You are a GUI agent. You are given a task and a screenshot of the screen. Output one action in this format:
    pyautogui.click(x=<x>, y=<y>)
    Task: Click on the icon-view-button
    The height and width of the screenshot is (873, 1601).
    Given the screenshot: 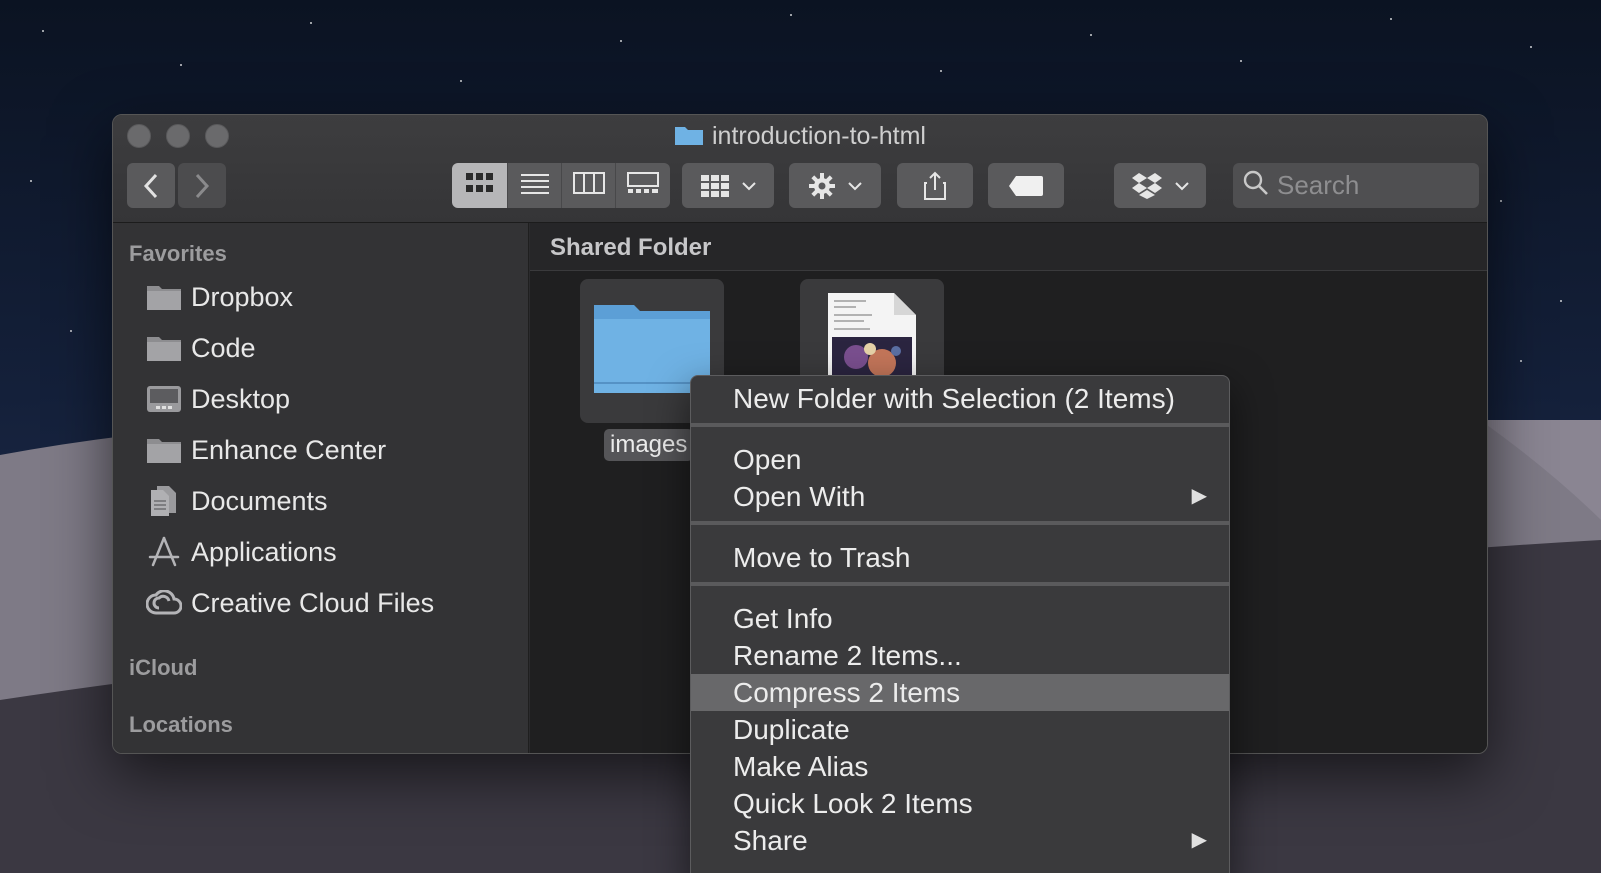 What is the action you would take?
    pyautogui.click(x=480, y=185)
    